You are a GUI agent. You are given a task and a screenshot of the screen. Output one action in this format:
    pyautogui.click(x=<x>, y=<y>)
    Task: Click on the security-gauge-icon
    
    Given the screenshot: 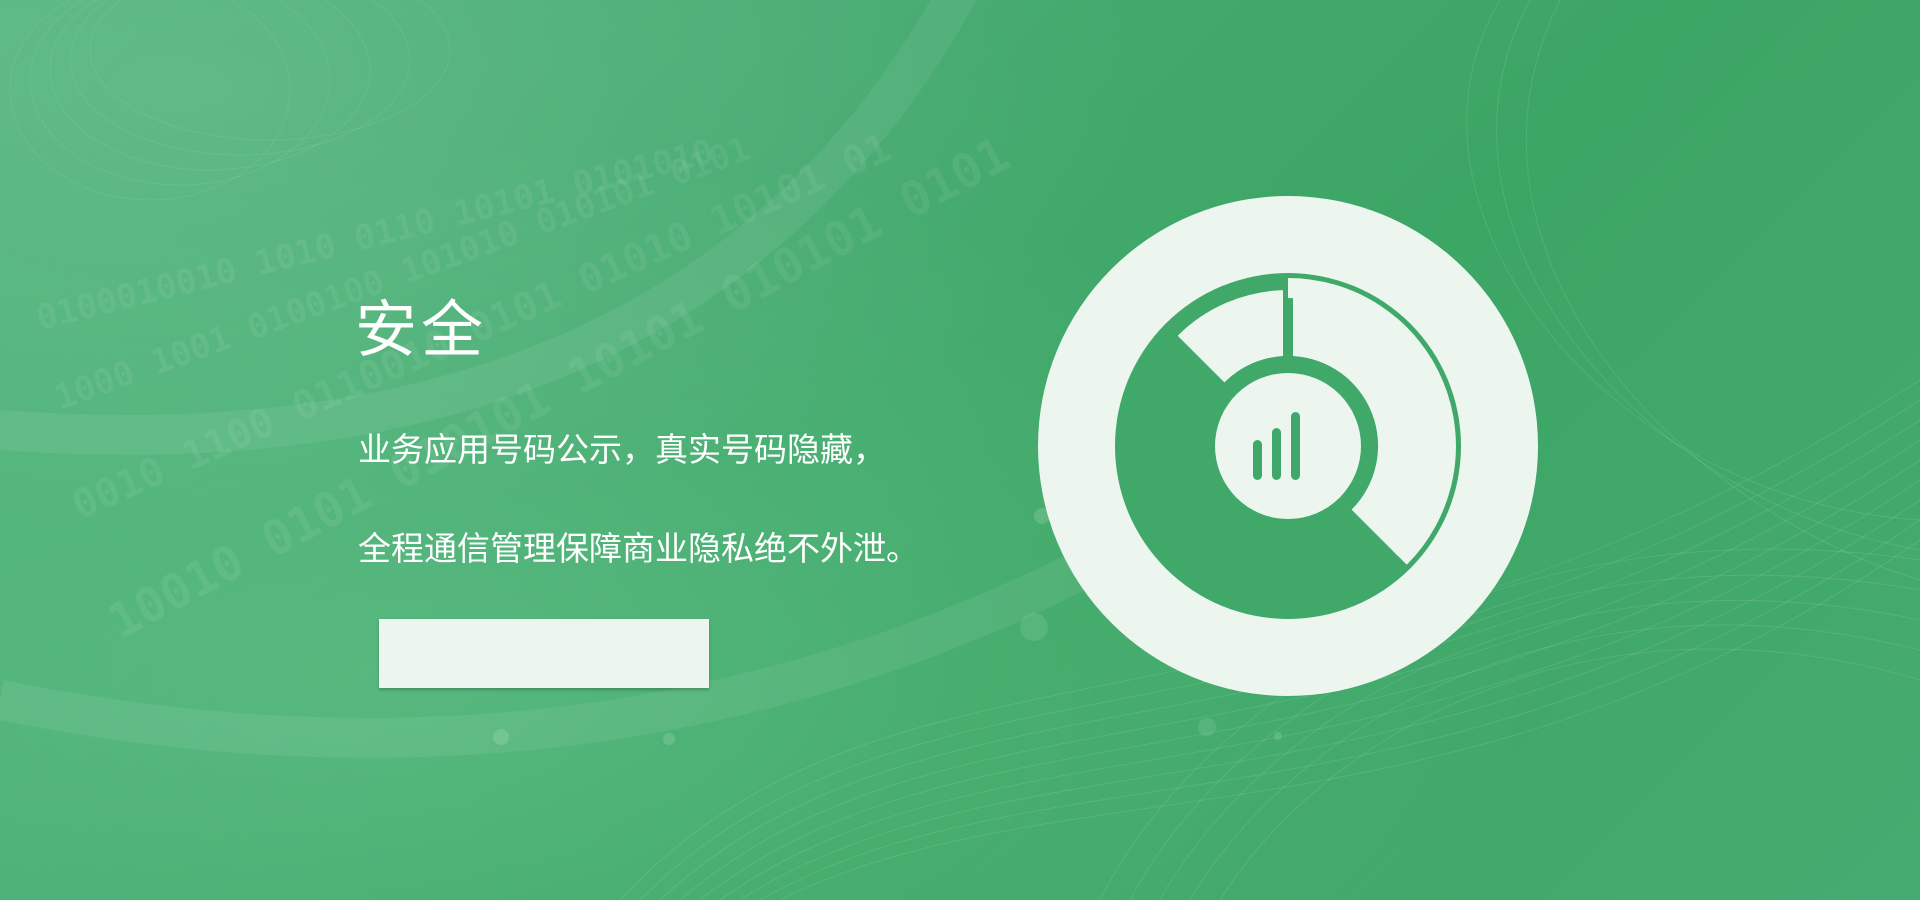 What is the action you would take?
    pyautogui.click(x=1288, y=446)
    